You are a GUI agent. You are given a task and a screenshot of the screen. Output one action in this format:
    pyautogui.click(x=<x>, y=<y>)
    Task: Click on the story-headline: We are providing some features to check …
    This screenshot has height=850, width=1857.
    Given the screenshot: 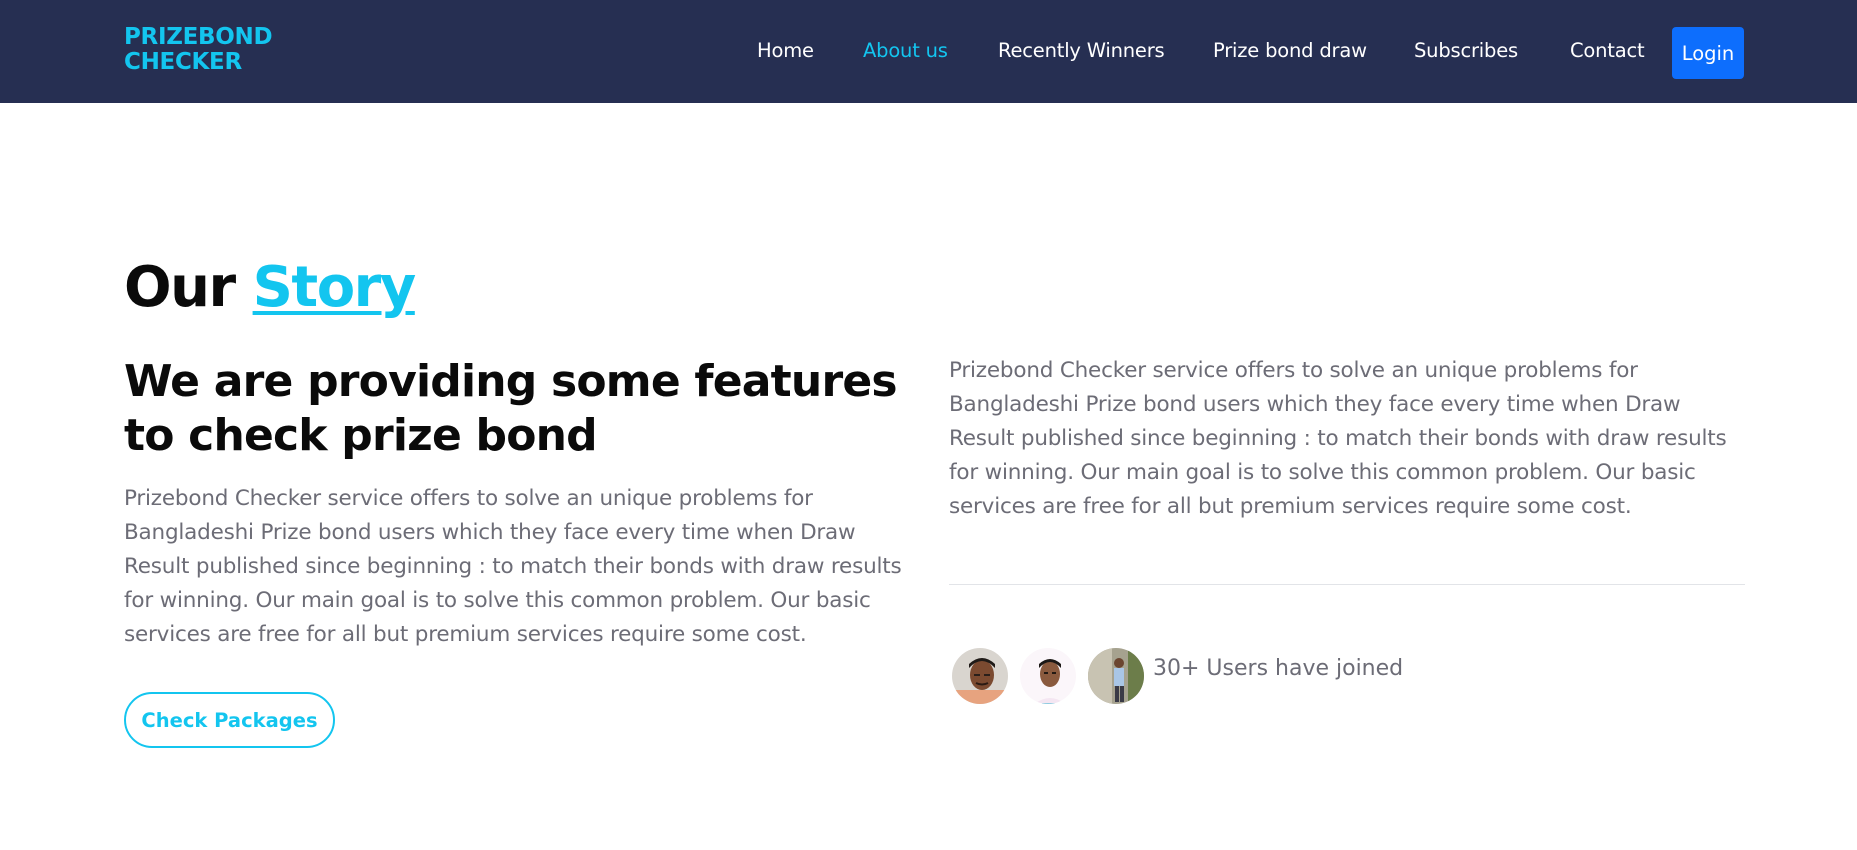 What is the action you would take?
    pyautogui.click(x=511, y=408)
    